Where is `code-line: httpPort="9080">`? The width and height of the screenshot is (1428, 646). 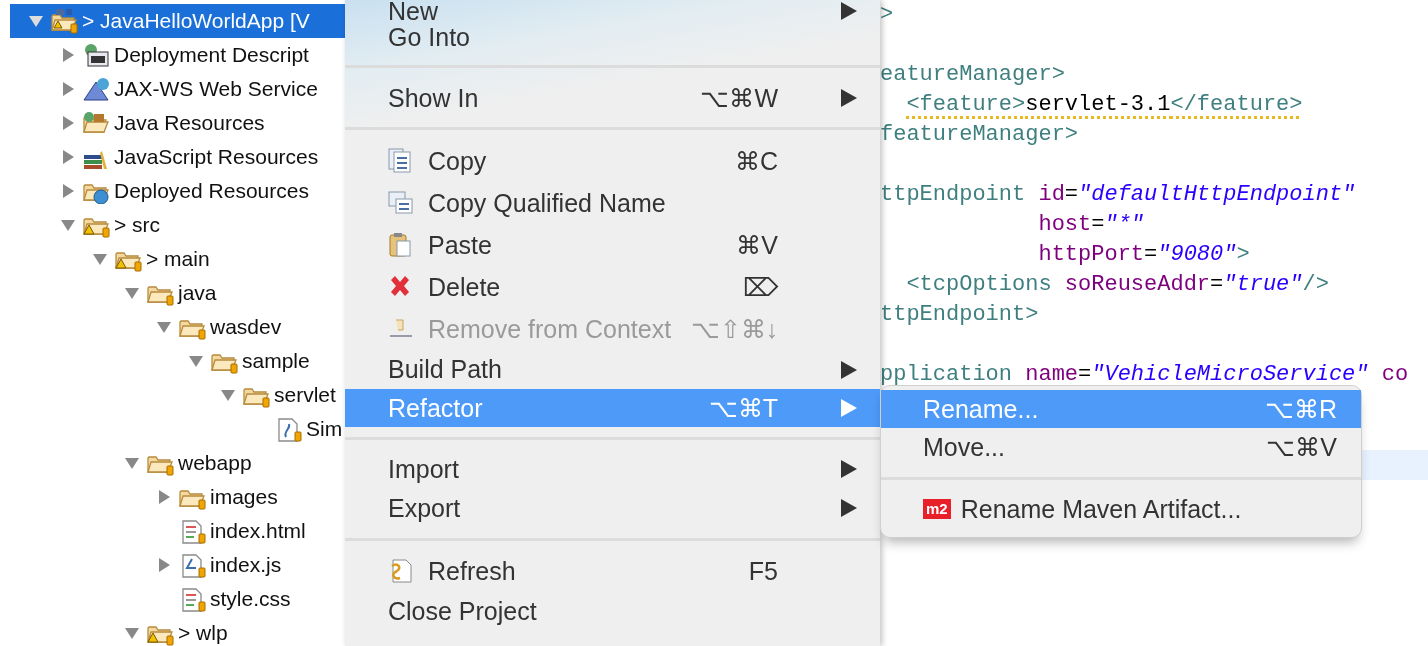
code-line: httpPort="9080"> is located at coordinates (1144, 255).